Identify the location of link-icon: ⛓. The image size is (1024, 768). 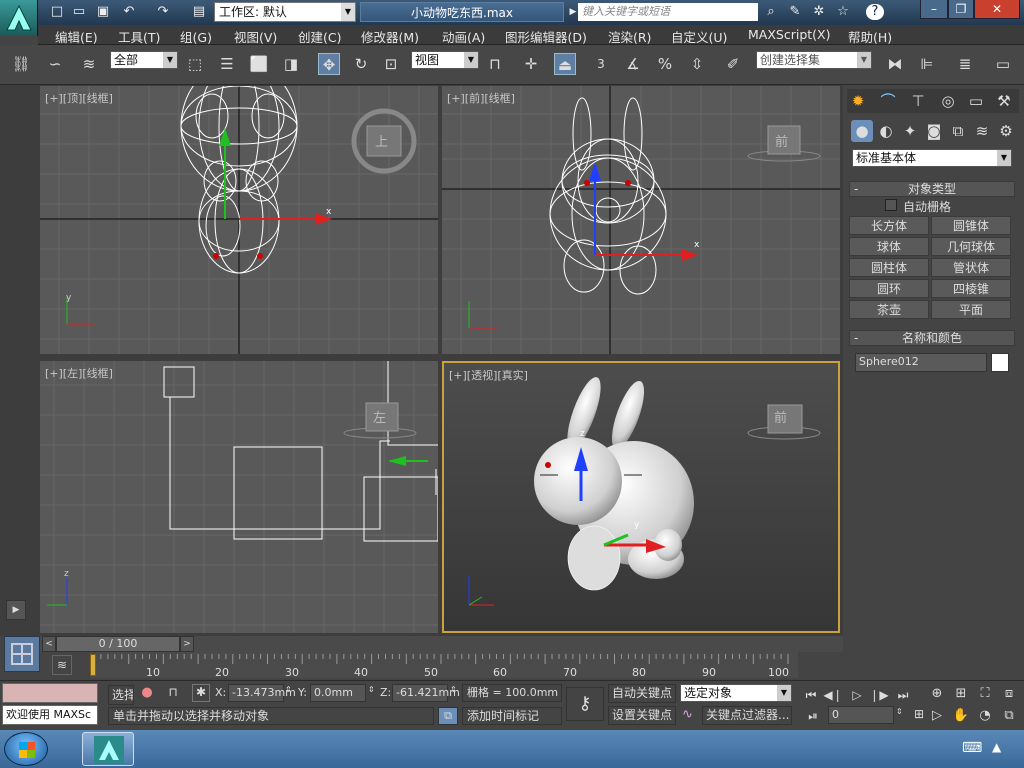
(21, 64).